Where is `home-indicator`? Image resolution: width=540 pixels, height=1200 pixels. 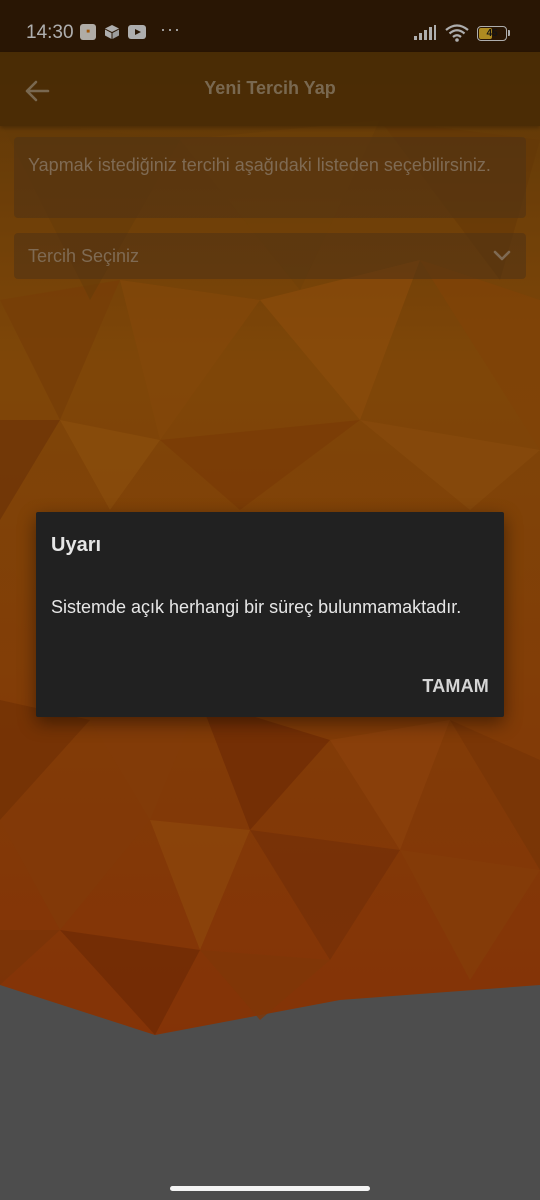 home-indicator is located at coordinates (270, 1188).